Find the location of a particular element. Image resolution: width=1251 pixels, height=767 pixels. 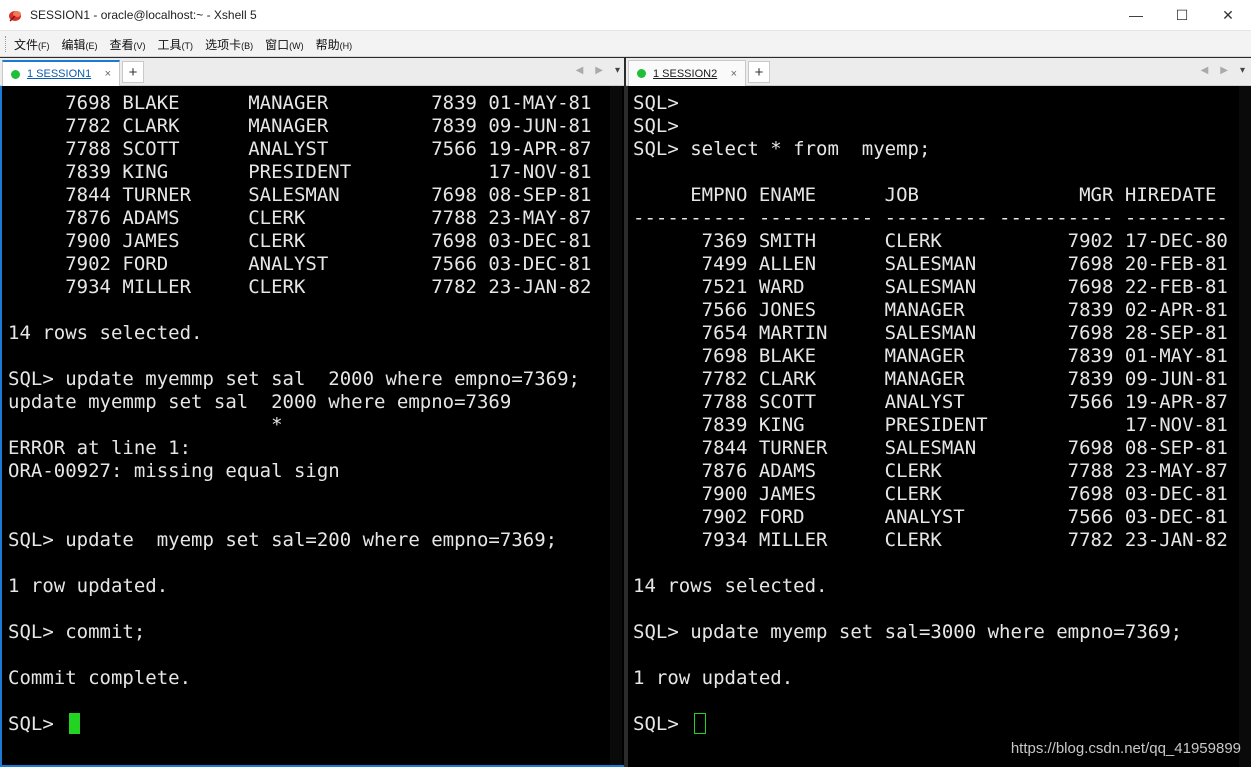

terminal-line: 7566 JONES MANAGER 7839 02-APR-81 is located at coordinates (930, 310).